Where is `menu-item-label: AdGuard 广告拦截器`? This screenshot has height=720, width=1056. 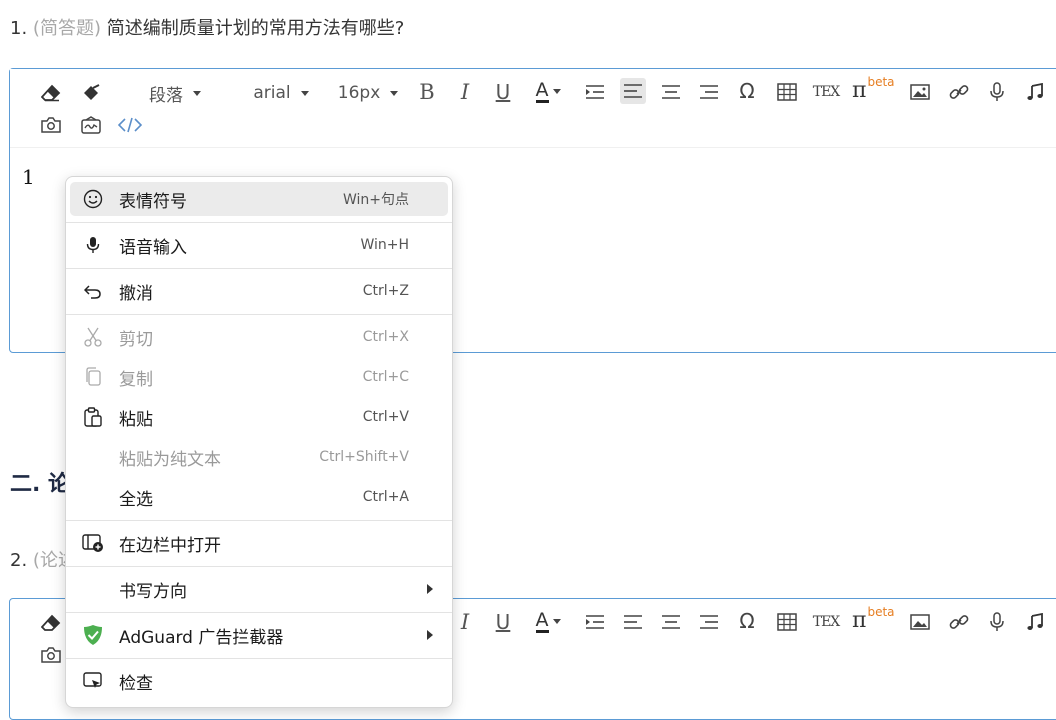
menu-item-label: AdGuard 广告拦截器 is located at coordinates (201, 637).